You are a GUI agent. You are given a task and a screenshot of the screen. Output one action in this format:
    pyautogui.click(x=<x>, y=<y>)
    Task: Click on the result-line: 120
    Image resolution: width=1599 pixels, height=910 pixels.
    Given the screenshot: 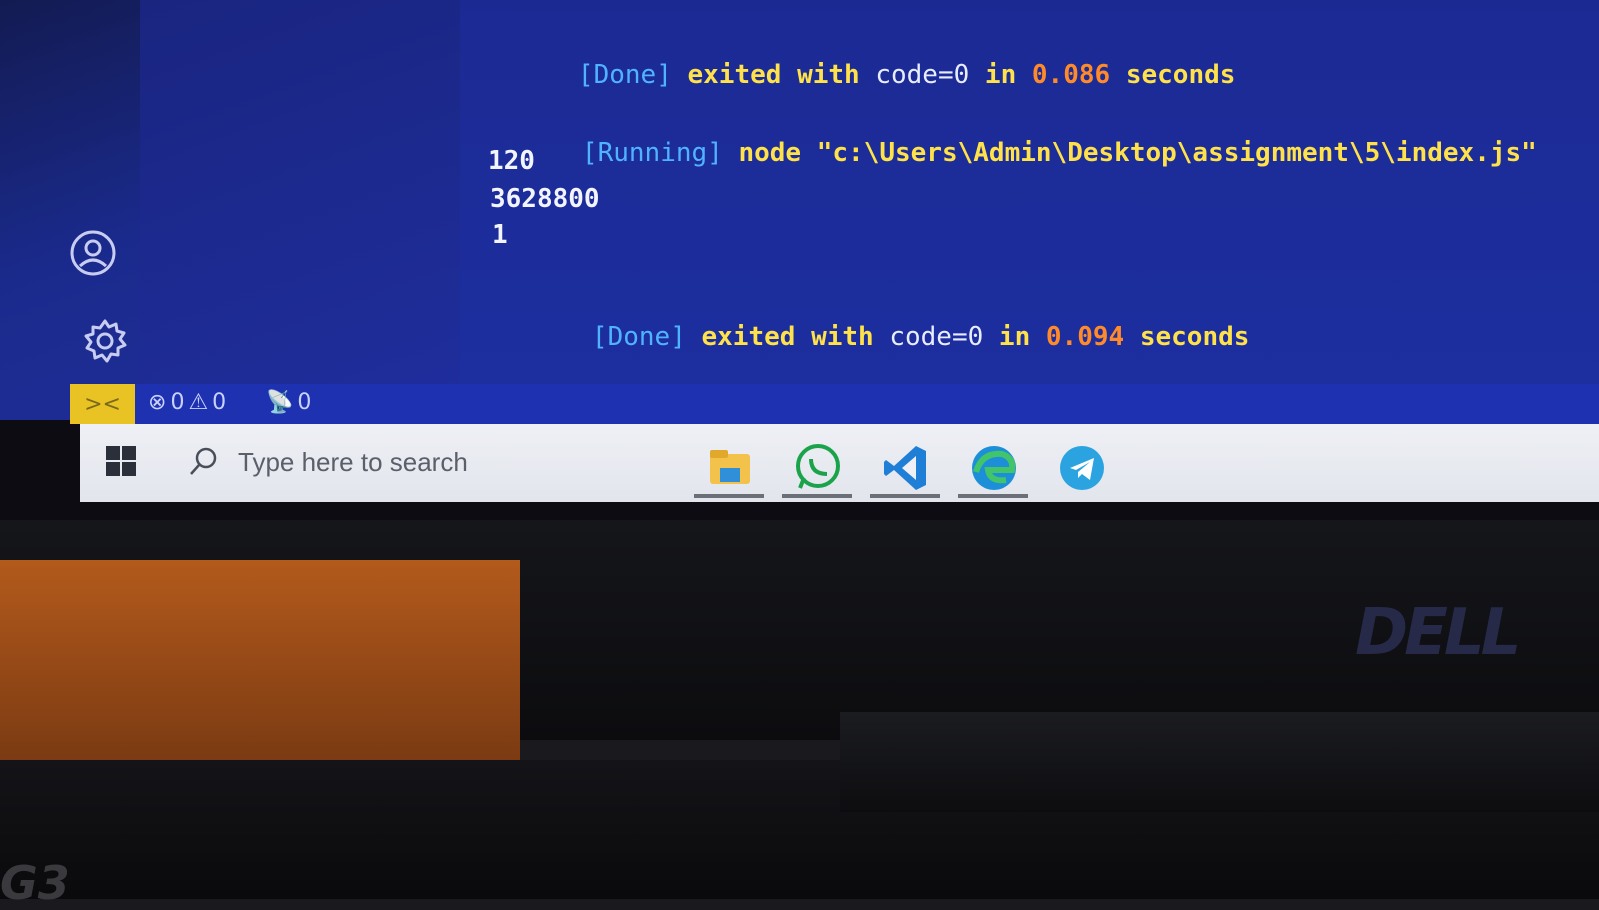 What is the action you would take?
    pyautogui.click(x=511, y=161)
    